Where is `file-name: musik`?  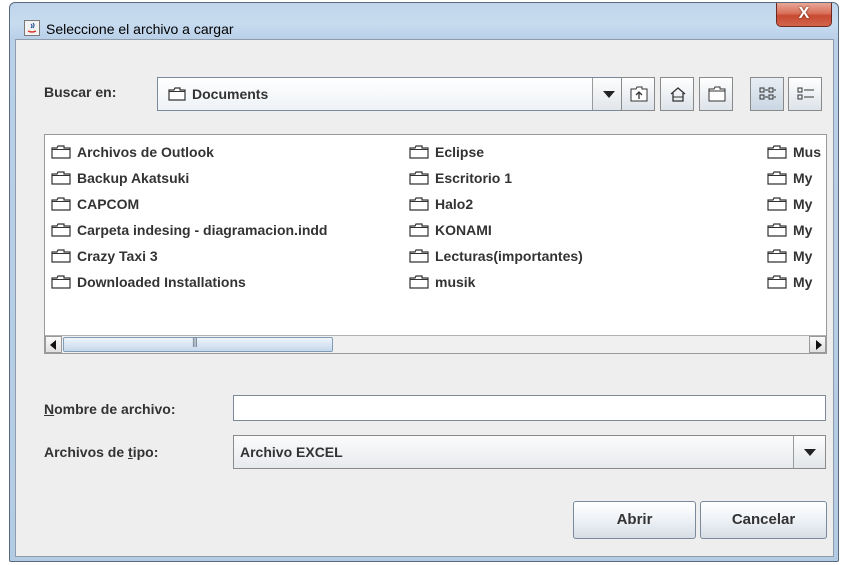
file-name: musik is located at coordinates (455, 282).